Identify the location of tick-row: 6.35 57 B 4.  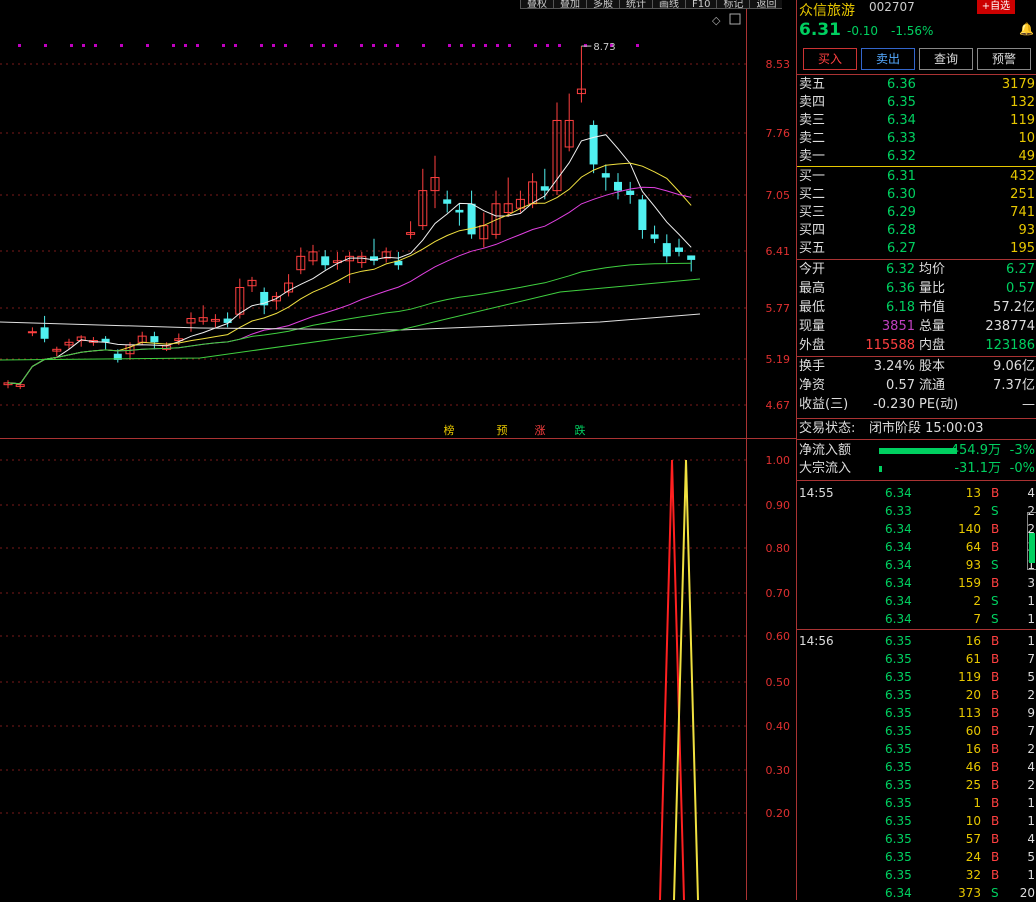
(916, 839).